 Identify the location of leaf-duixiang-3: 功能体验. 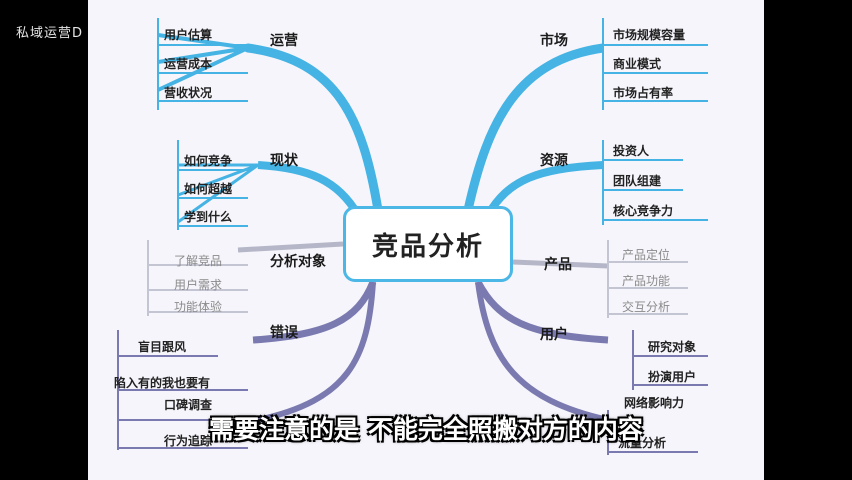
(198, 307).